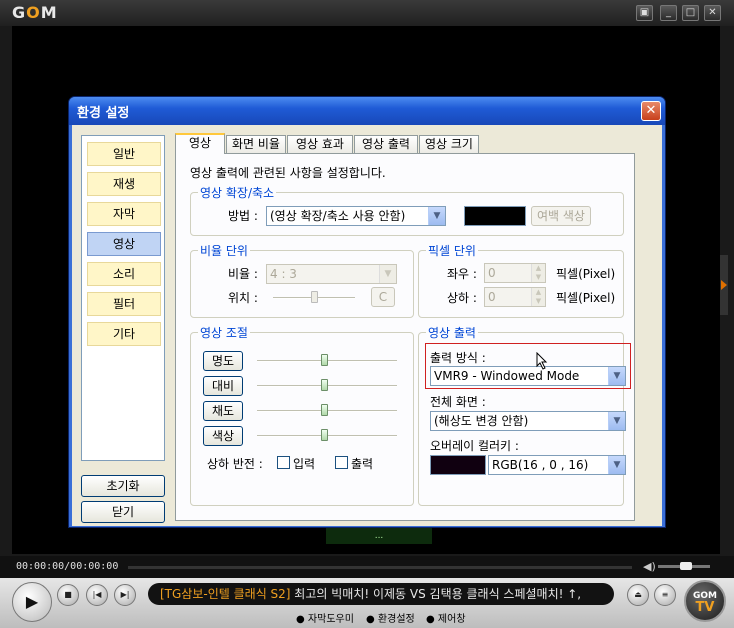 The height and width of the screenshot is (628, 734). What do you see at coordinates (367, 111) in the screenshot?
I see `dialog-titlebar: 환경 설정 ✕` at bounding box center [367, 111].